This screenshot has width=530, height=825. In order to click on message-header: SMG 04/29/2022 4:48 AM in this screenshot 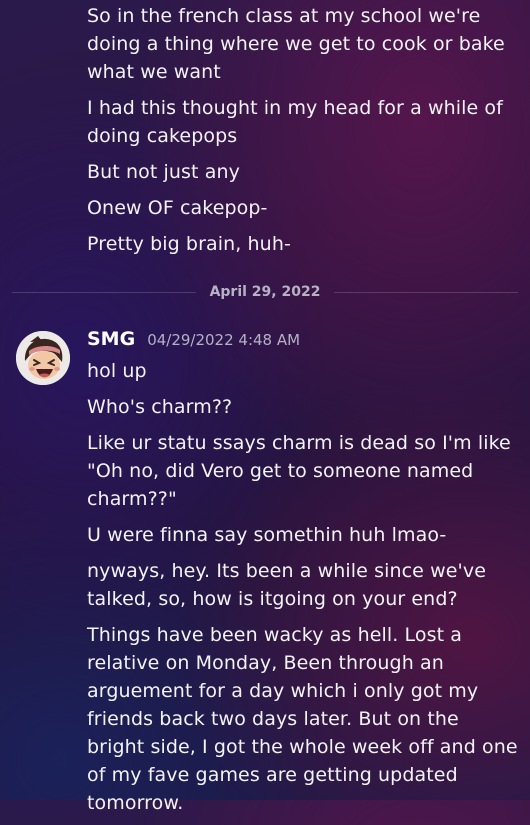, I will do `click(193, 339)`.